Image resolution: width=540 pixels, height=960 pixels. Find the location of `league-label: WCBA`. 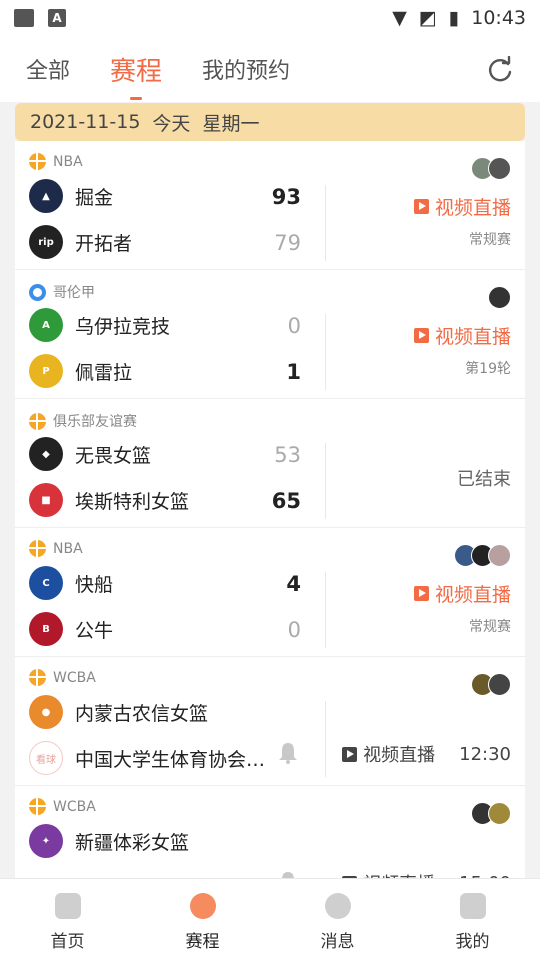

league-label: WCBA is located at coordinates (62, 806).